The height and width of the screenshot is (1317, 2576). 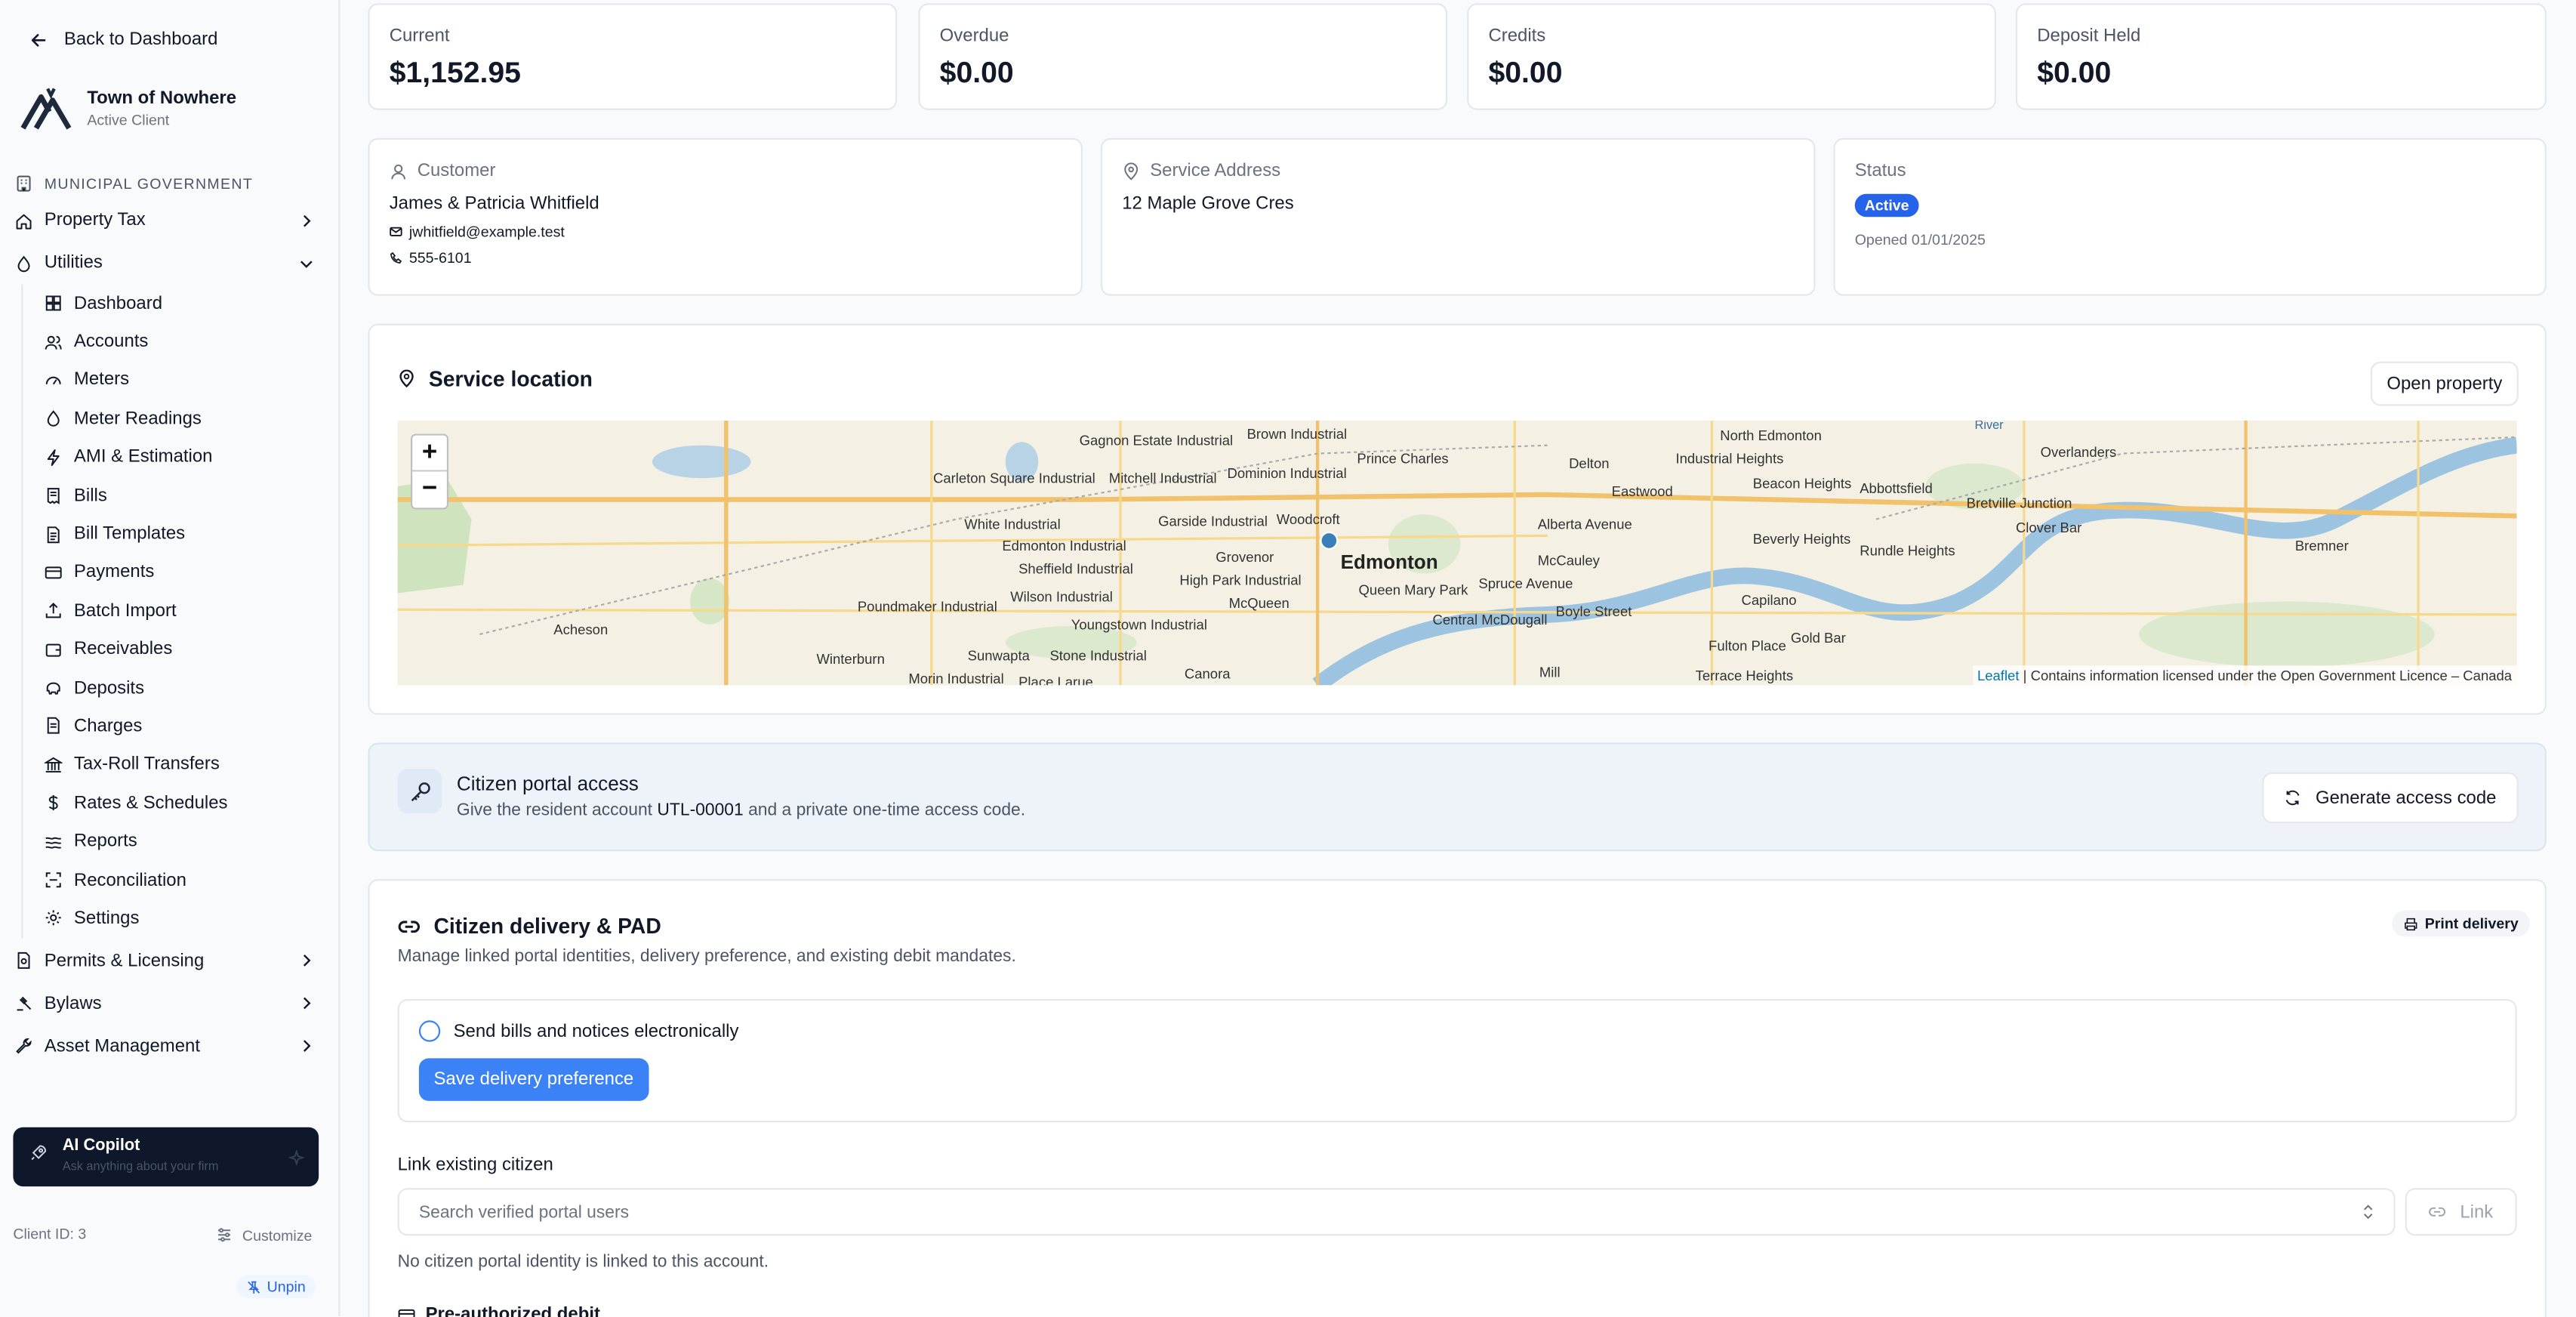 What do you see at coordinates (169, 220) in the screenshot?
I see `nav-property-tax: Property Tax` at bounding box center [169, 220].